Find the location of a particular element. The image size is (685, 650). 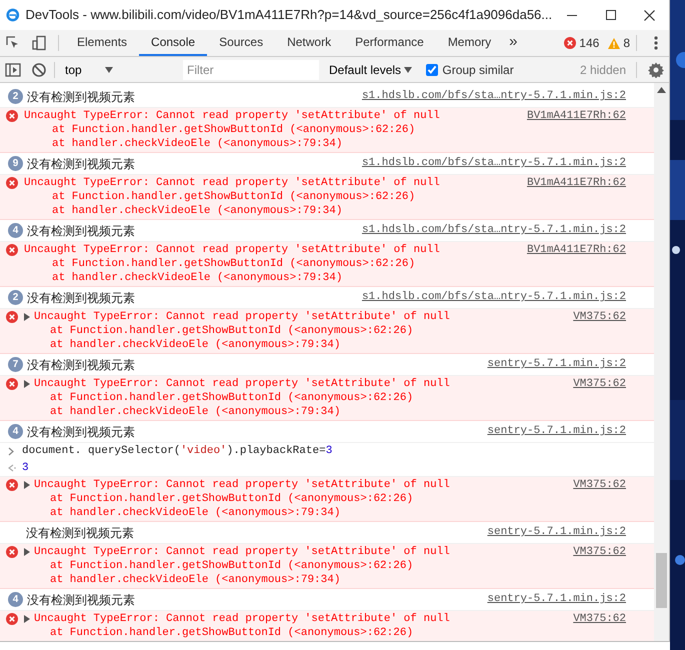

console-command: document. querySelector('video').playbackRate=3 is located at coordinates (177, 452).